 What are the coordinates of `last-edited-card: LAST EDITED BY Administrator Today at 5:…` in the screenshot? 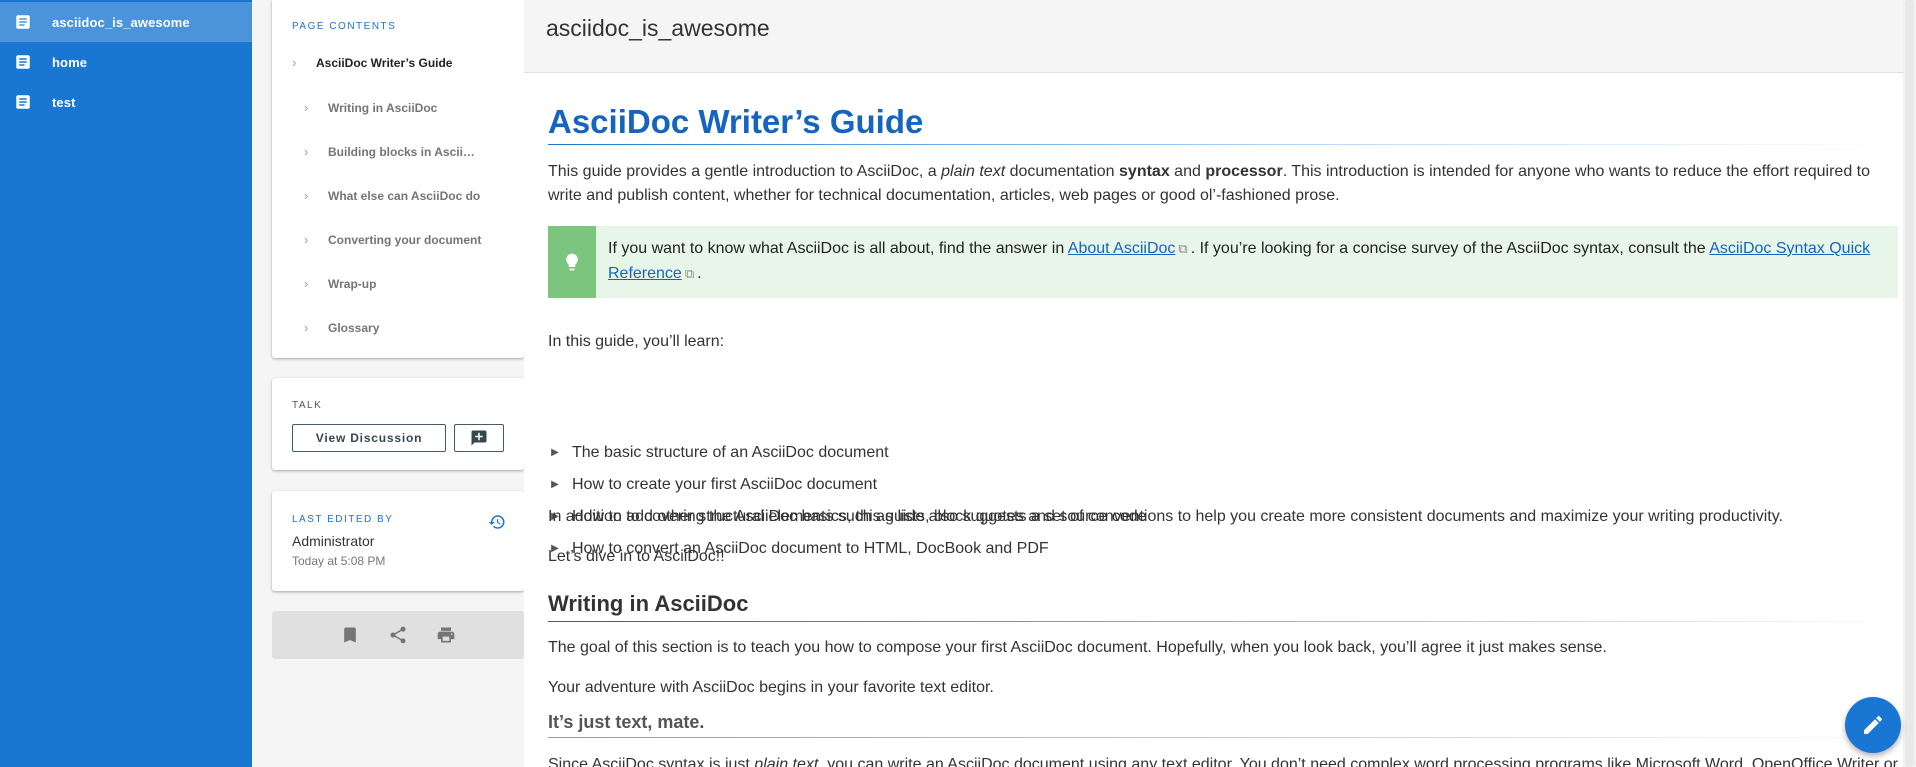 It's located at (398, 541).